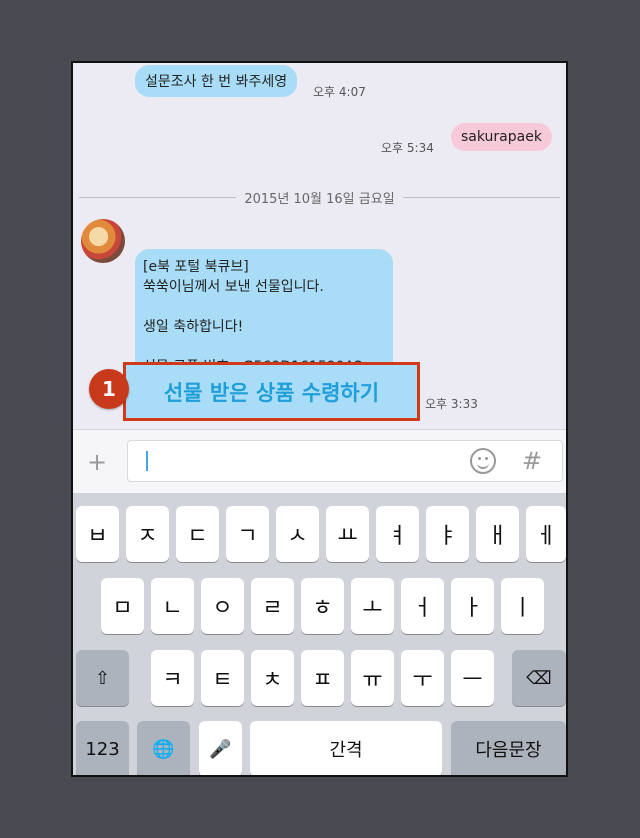 The height and width of the screenshot is (838, 640). What do you see at coordinates (372, 606) in the screenshot?
I see `key: ㅗ` at bounding box center [372, 606].